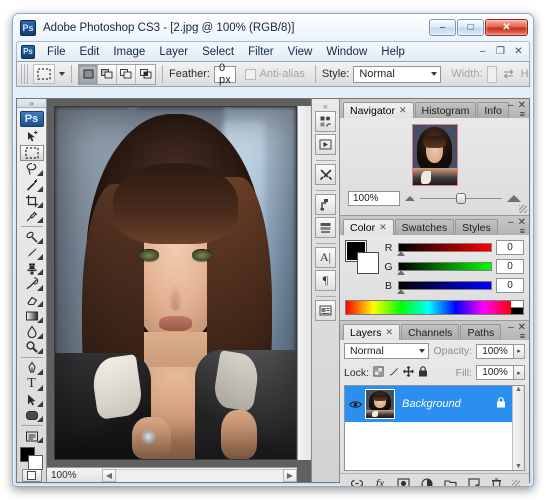 The height and width of the screenshot is (500, 546). Describe the element at coordinates (107, 74) in the screenshot. I see `add-to-selection-button` at that location.